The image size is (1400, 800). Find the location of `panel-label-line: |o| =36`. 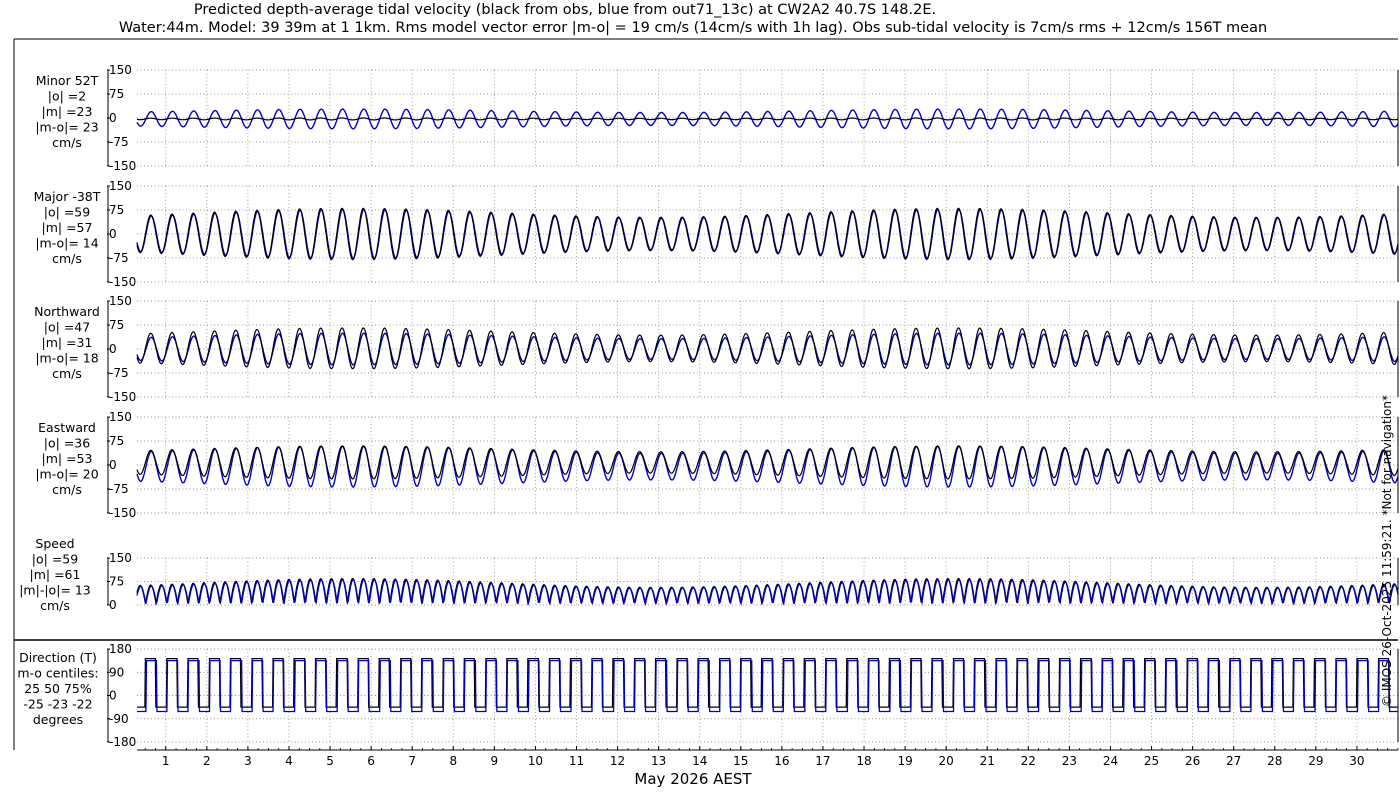

panel-label-line: |o| =36 is located at coordinates (67, 443).